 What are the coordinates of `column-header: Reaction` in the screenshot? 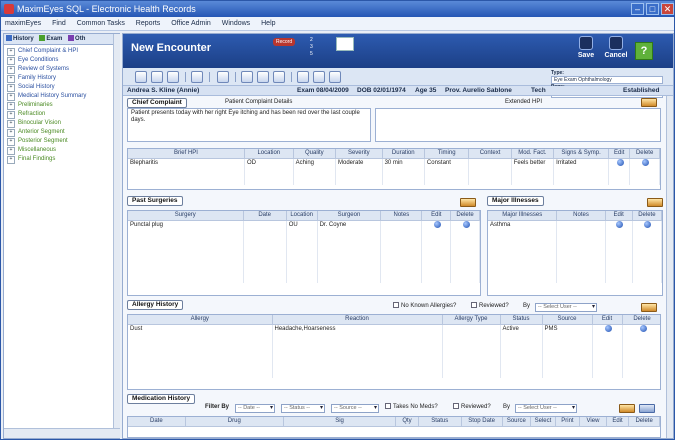 It's located at (357, 320).